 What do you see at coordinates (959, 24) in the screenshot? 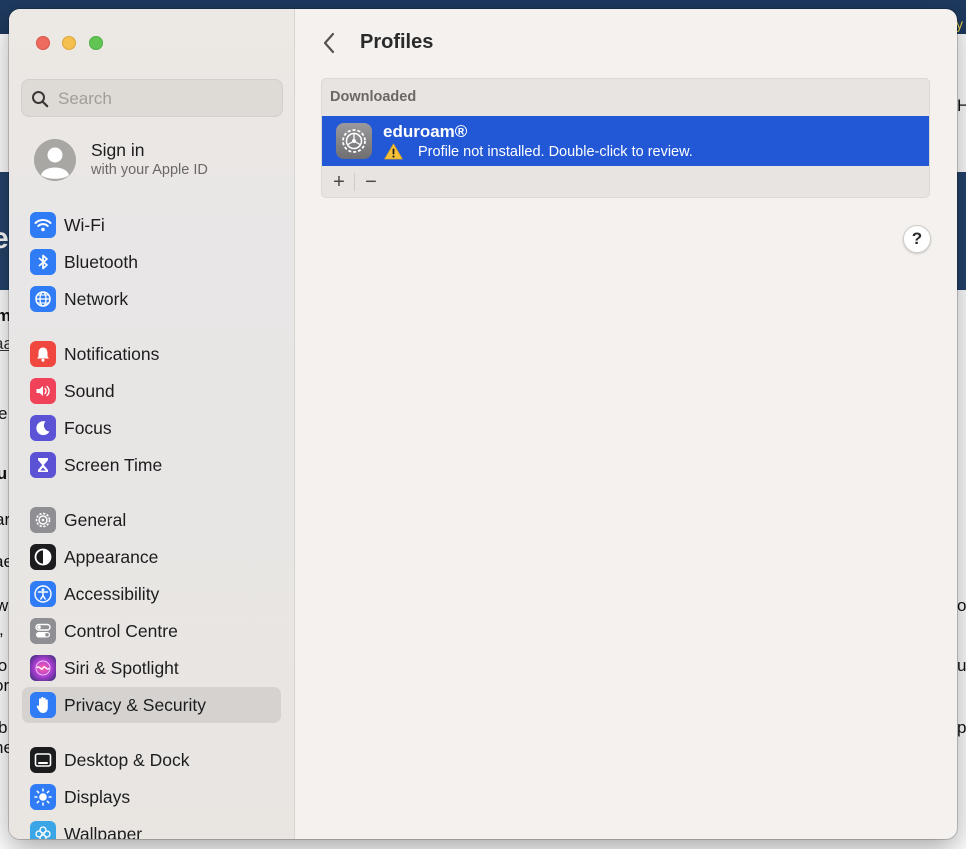
I see `background-text-fragment: y` at bounding box center [959, 24].